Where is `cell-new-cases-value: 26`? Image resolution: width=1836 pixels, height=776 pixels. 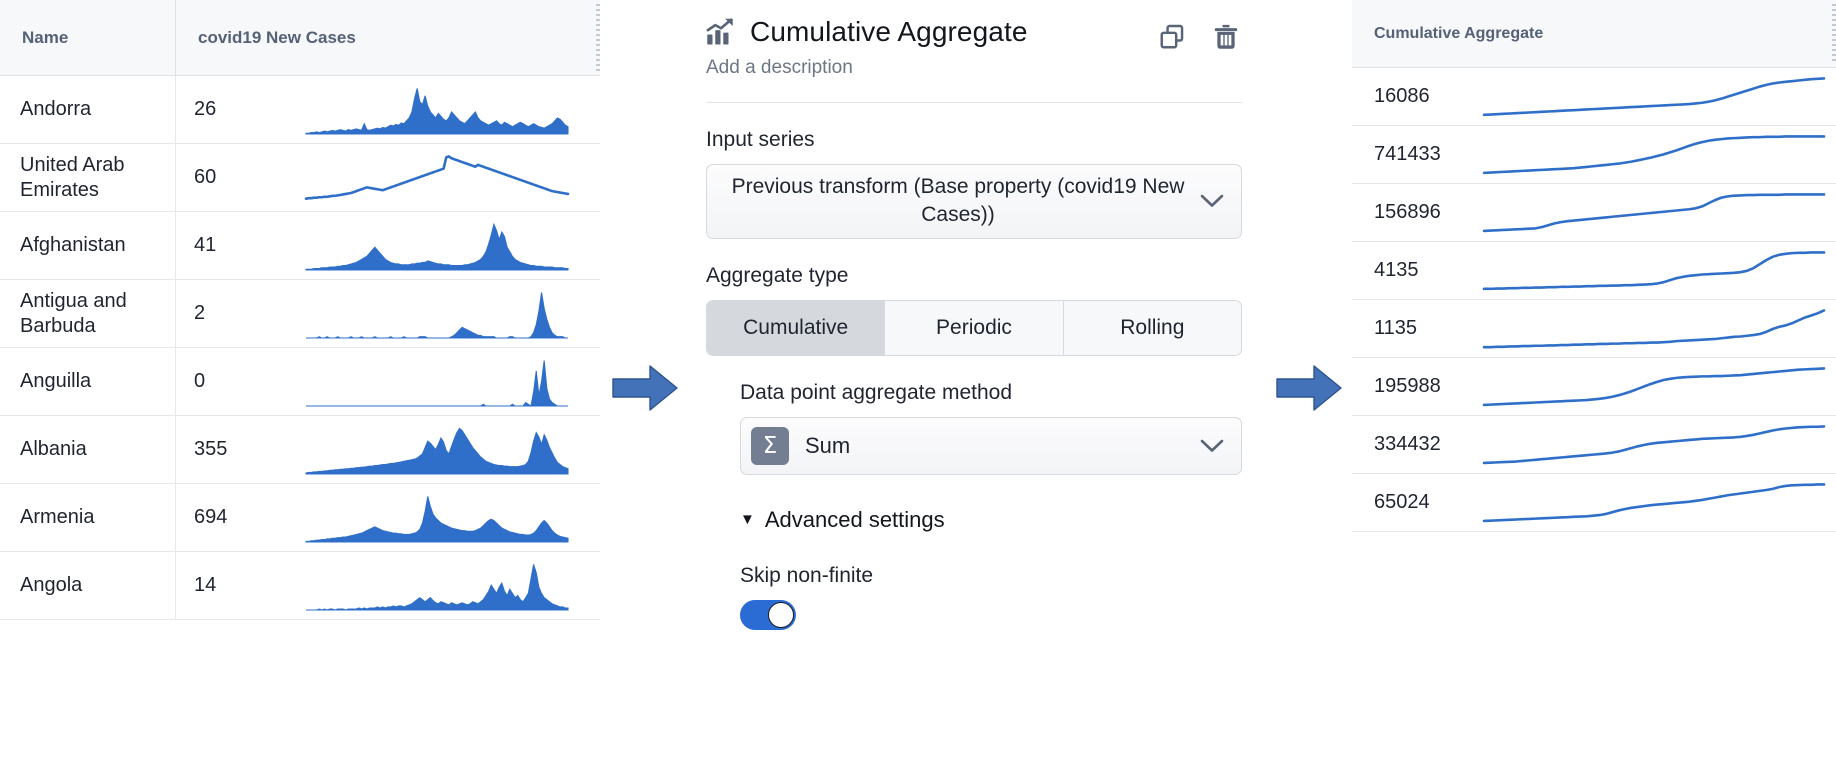
cell-new-cases-value: 26 is located at coordinates (205, 109).